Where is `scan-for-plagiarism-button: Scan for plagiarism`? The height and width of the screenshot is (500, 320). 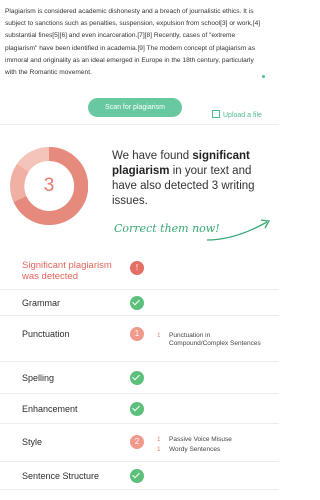
scan-for-plagiarism-button: Scan for plagiarism is located at coordinates (135, 107).